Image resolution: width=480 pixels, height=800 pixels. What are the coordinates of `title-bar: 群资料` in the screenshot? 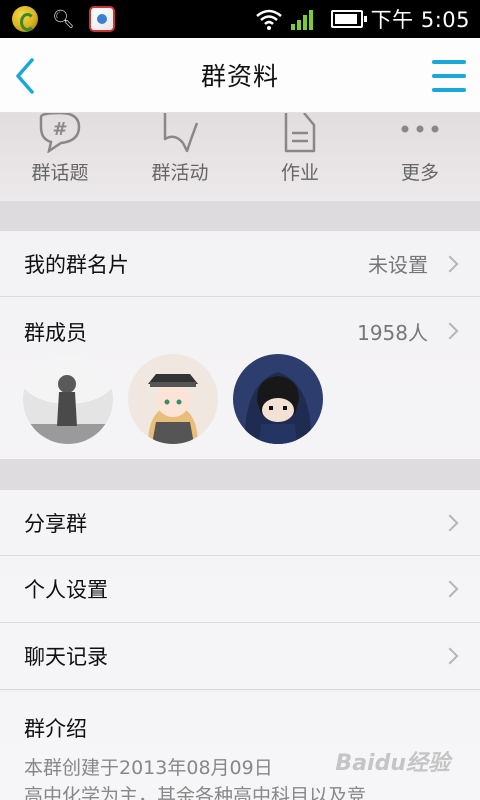 It's located at (240, 75).